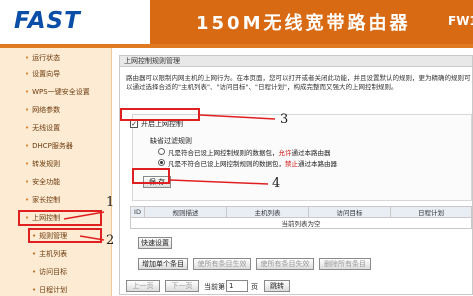 The height and width of the screenshot is (296, 473). Describe the element at coordinates (284, 119) in the screenshot. I see `annotation-3: 3` at that location.